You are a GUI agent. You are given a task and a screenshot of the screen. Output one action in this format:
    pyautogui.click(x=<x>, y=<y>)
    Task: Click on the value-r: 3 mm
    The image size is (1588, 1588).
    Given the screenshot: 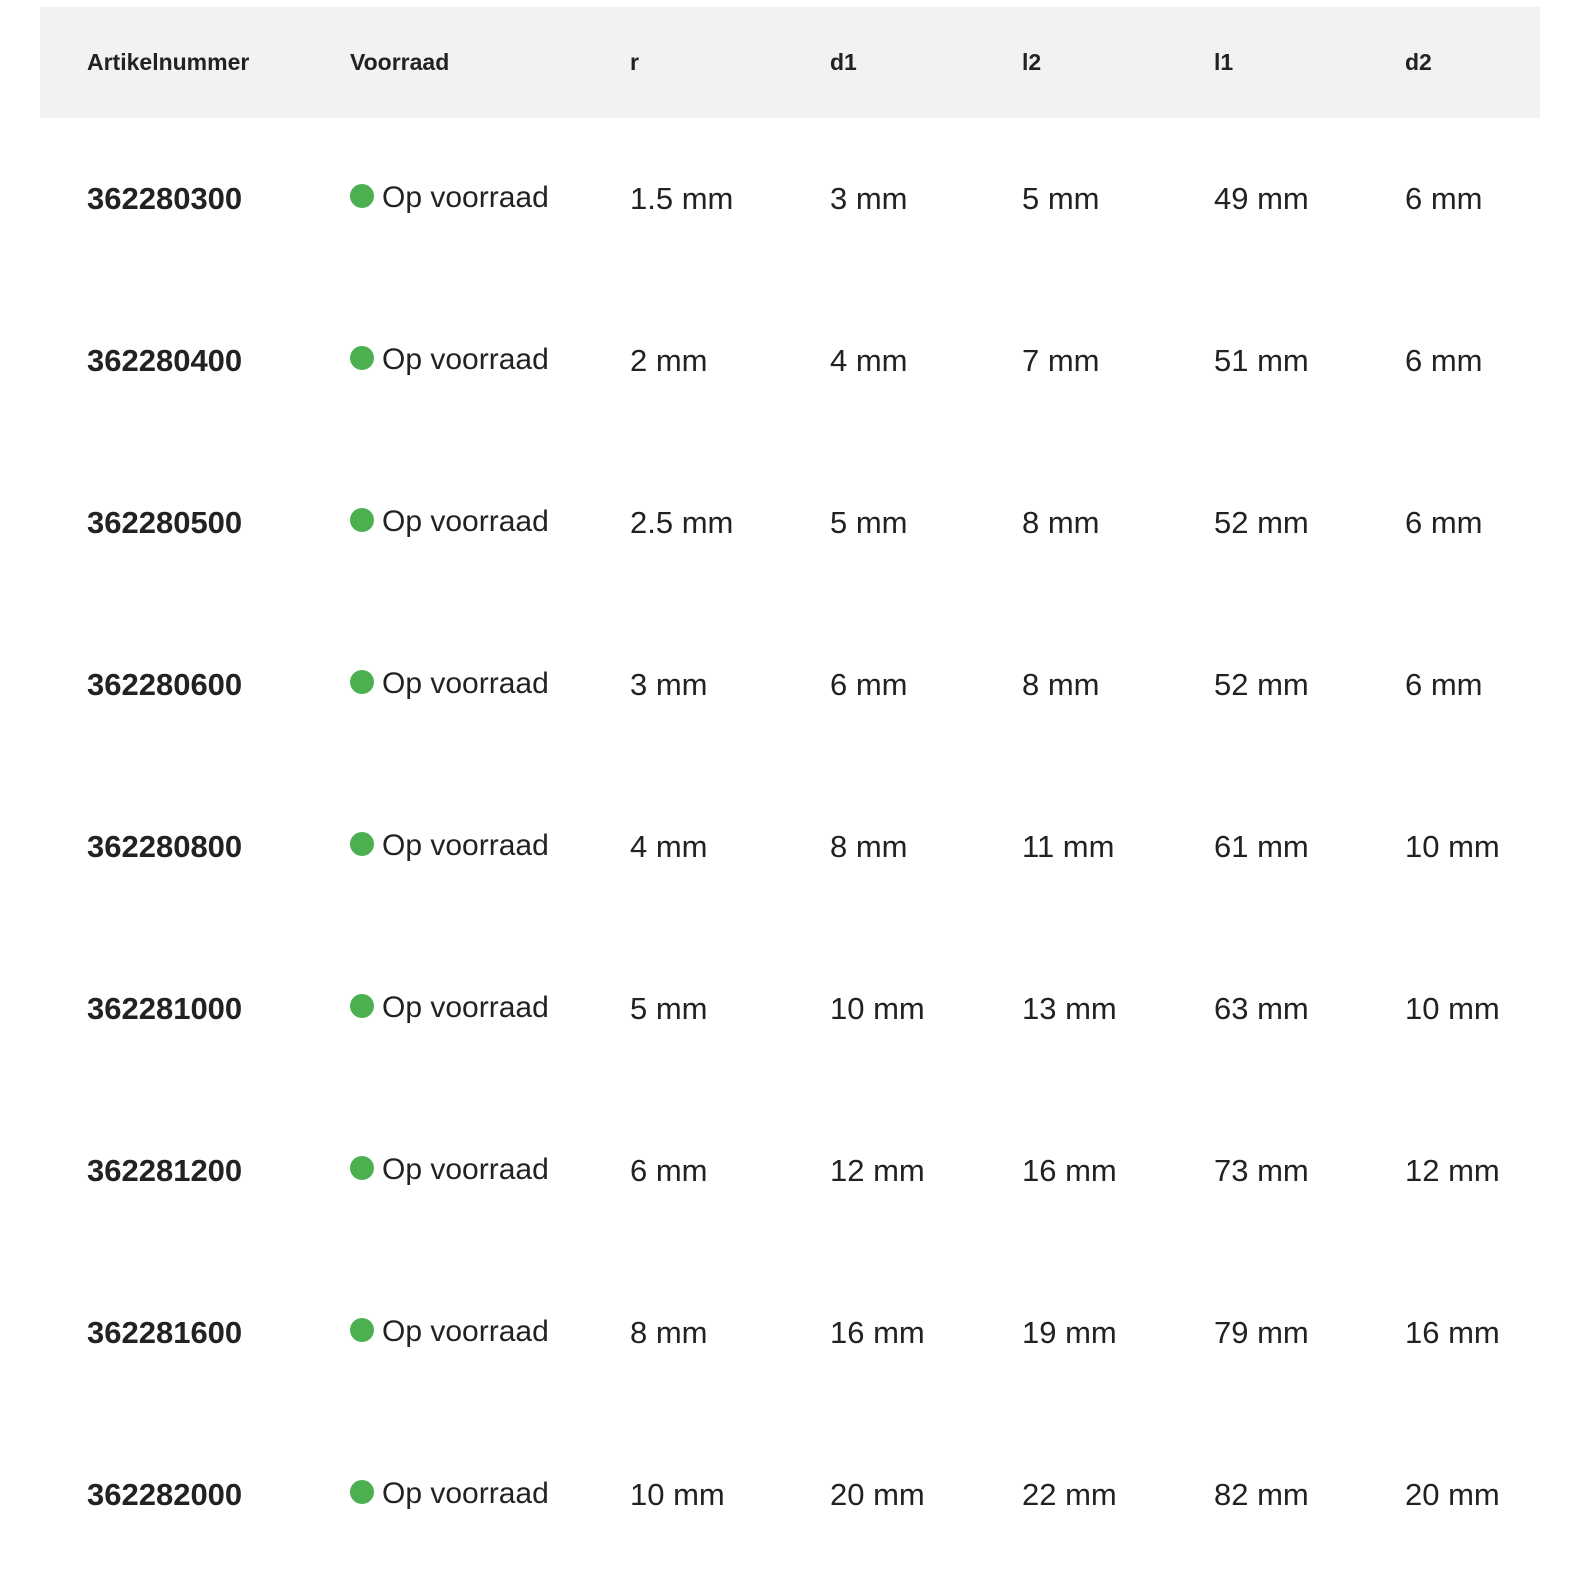 What is the action you would take?
    pyautogui.click(x=669, y=684)
    